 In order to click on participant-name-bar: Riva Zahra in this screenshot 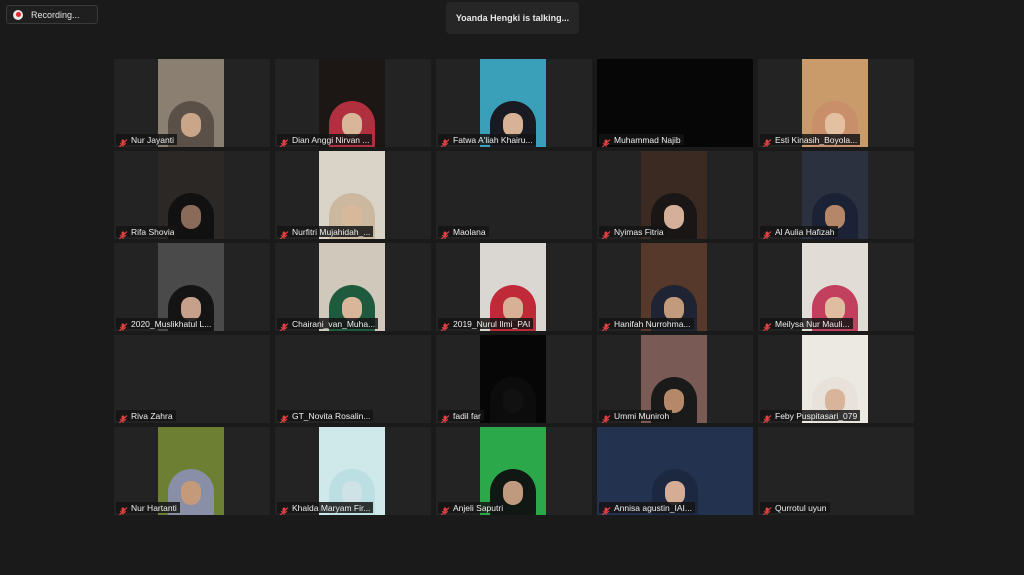, I will do `click(146, 416)`.